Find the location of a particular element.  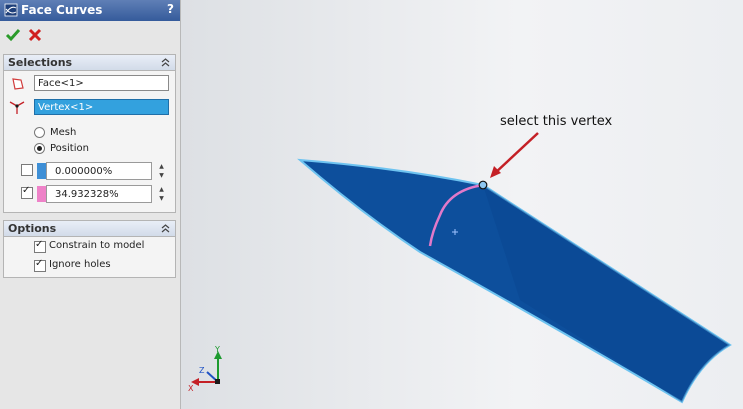

triad-x-label: X is located at coordinates (191, 388).